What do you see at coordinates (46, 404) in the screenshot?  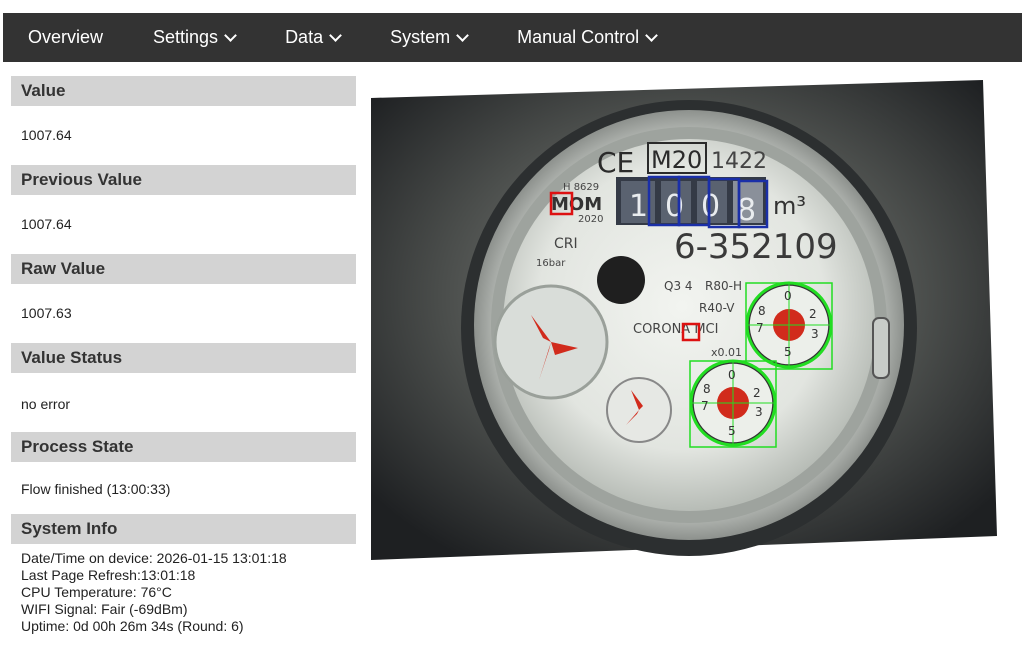 I see `value-status-text: no error` at bounding box center [46, 404].